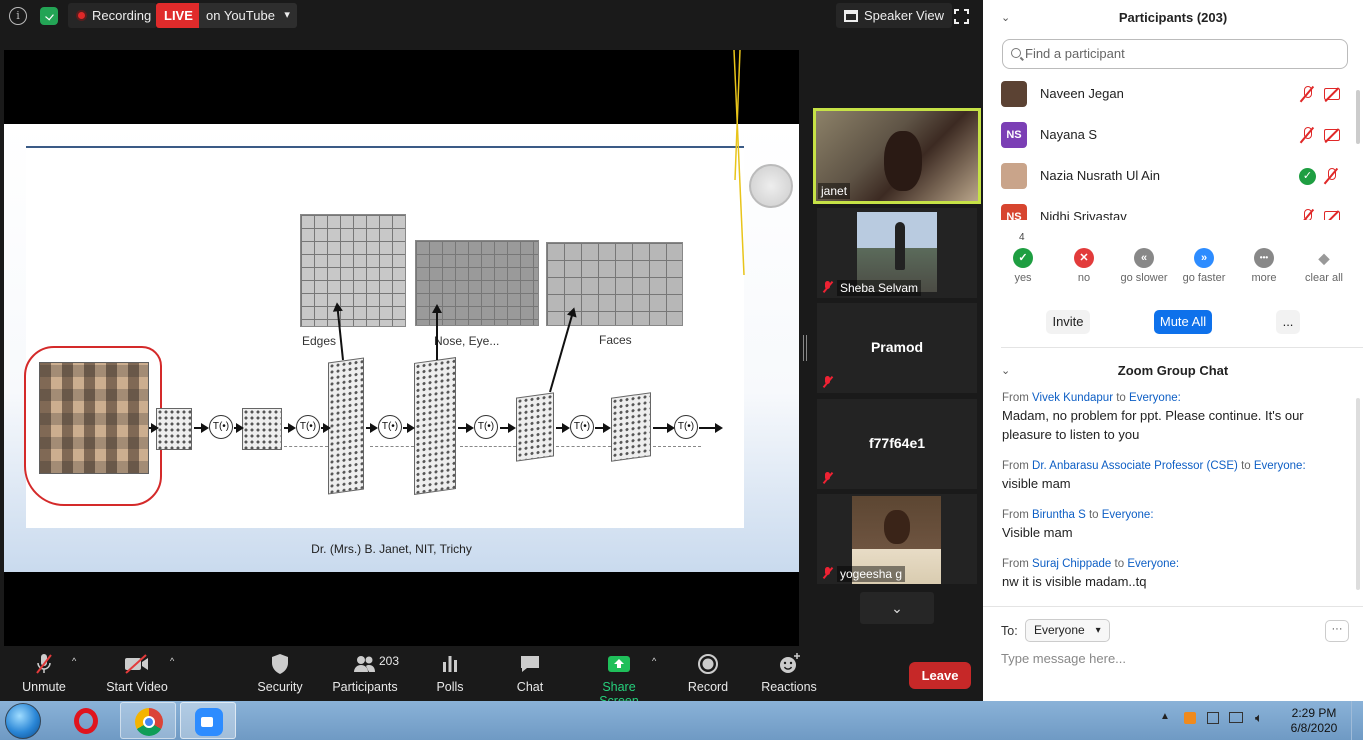 This screenshot has width=1363, height=740. I want to click on video-tile: Pramod, so click(897, 348).